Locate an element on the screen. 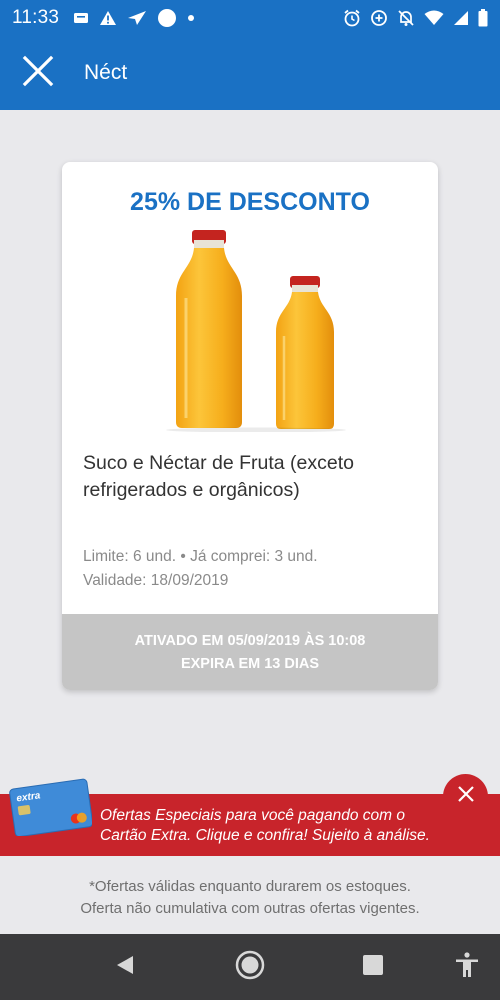 The height and width of the screenshot is (1000, 500). battery-icon is located at coordinates (483, 18).